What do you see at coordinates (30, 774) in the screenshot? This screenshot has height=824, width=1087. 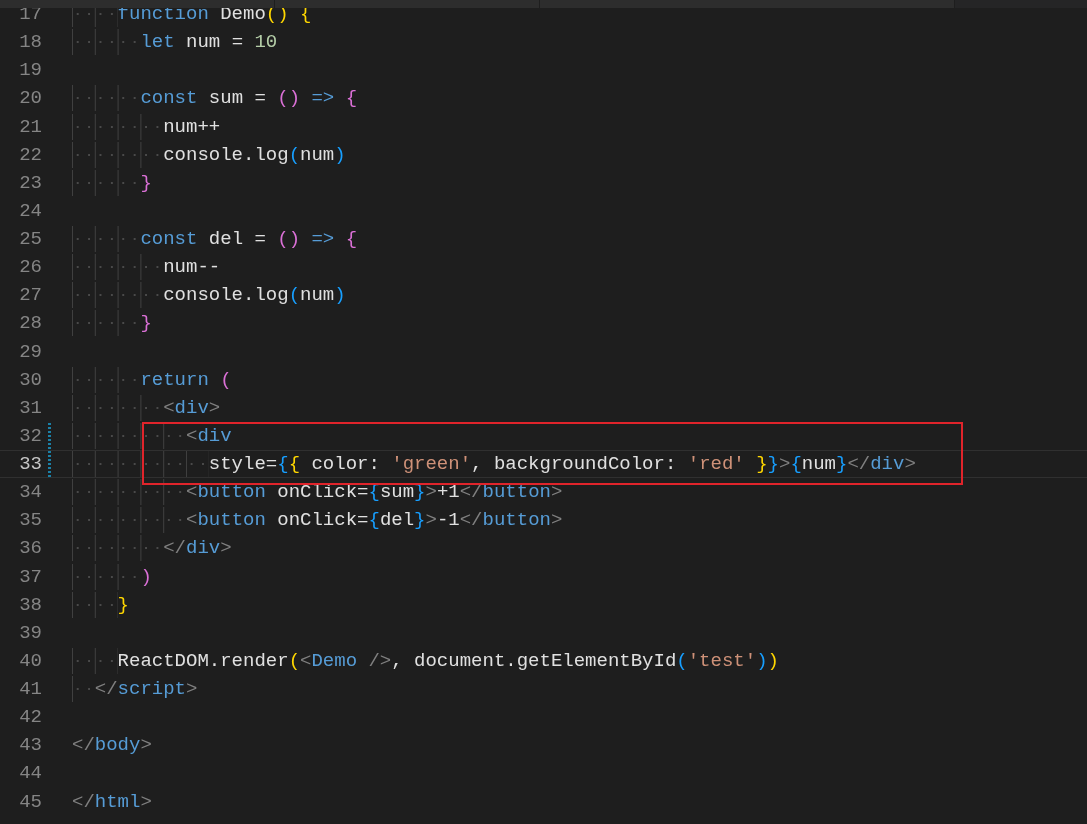 I see `line-number: 44` at bounding box center [30, 774].